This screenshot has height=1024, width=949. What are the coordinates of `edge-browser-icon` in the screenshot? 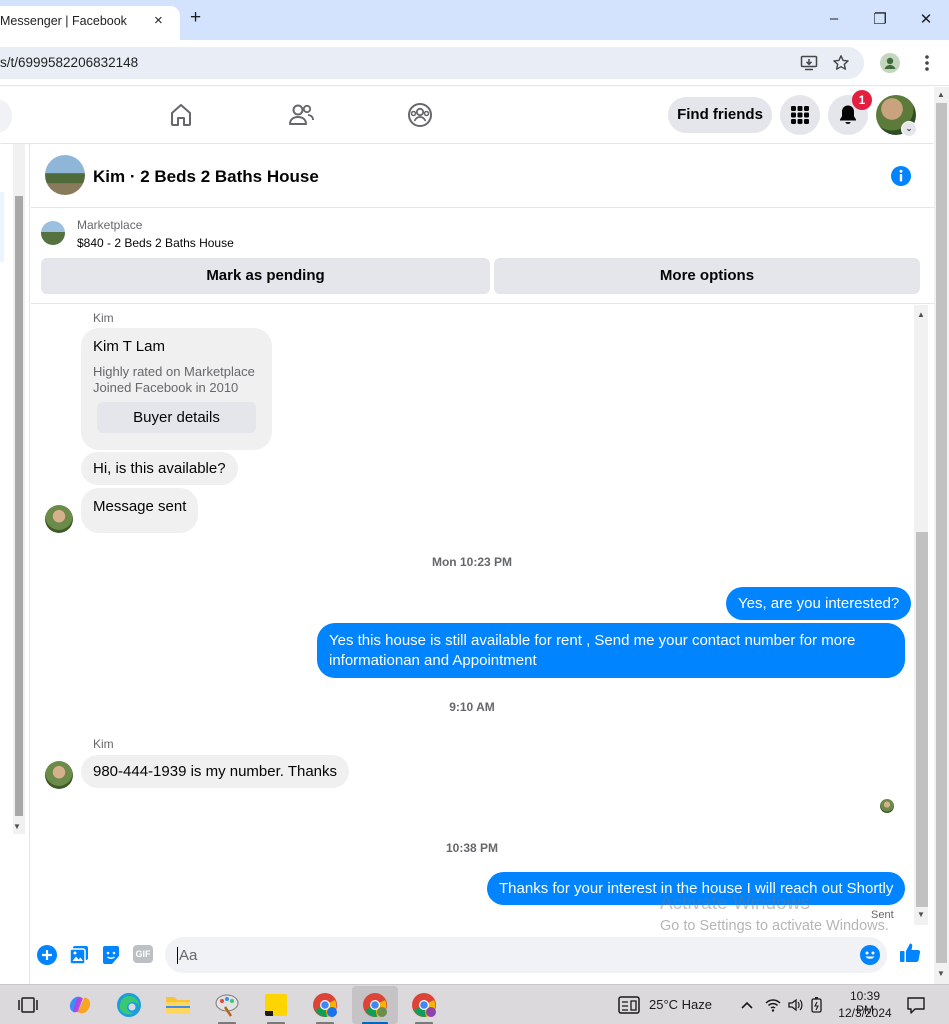 It's located at (129, 1005).